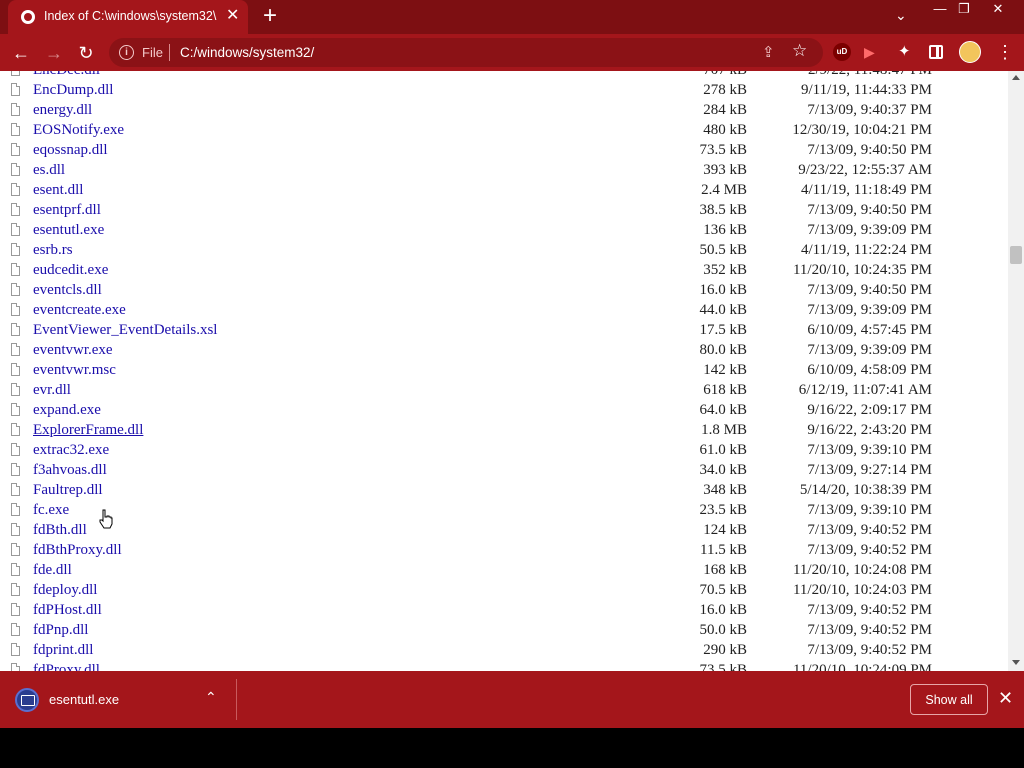 This screenshot has width=1024, height=768. Describe the element at coordinates (52, 390) in the screenshot. I see `file-link: evr.dll` at that location.